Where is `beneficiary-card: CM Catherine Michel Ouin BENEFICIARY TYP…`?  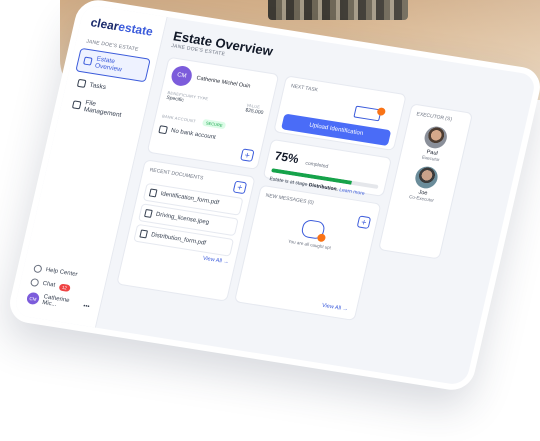 beneficiary-card: CM Catherine Michel Ouin BENEFICIARY TYP… is located at coordinates (213, 113).